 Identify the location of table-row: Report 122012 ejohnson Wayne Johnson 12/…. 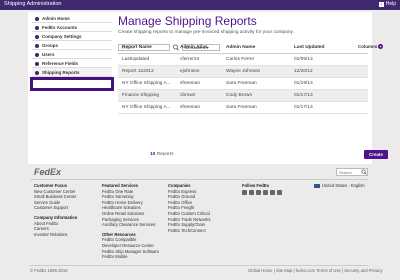
(243, 71).